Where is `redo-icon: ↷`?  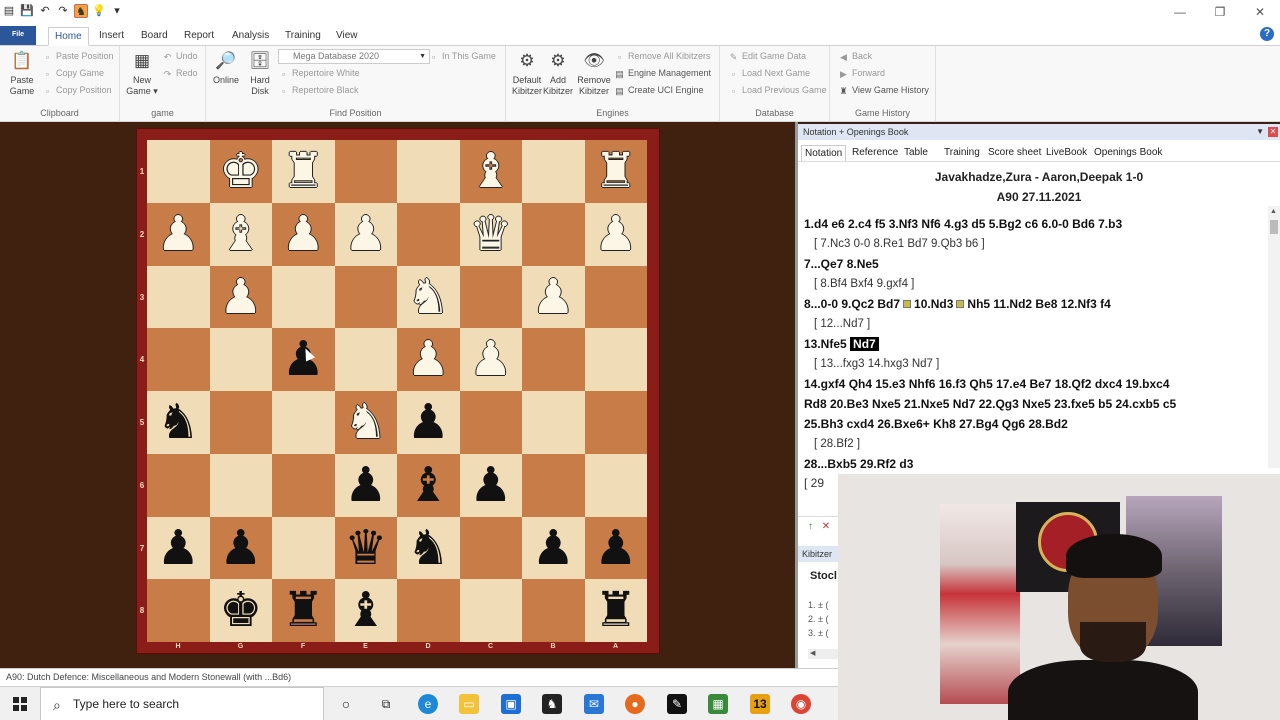
redo-icon: ↷ is located at coordinates (63, 11).